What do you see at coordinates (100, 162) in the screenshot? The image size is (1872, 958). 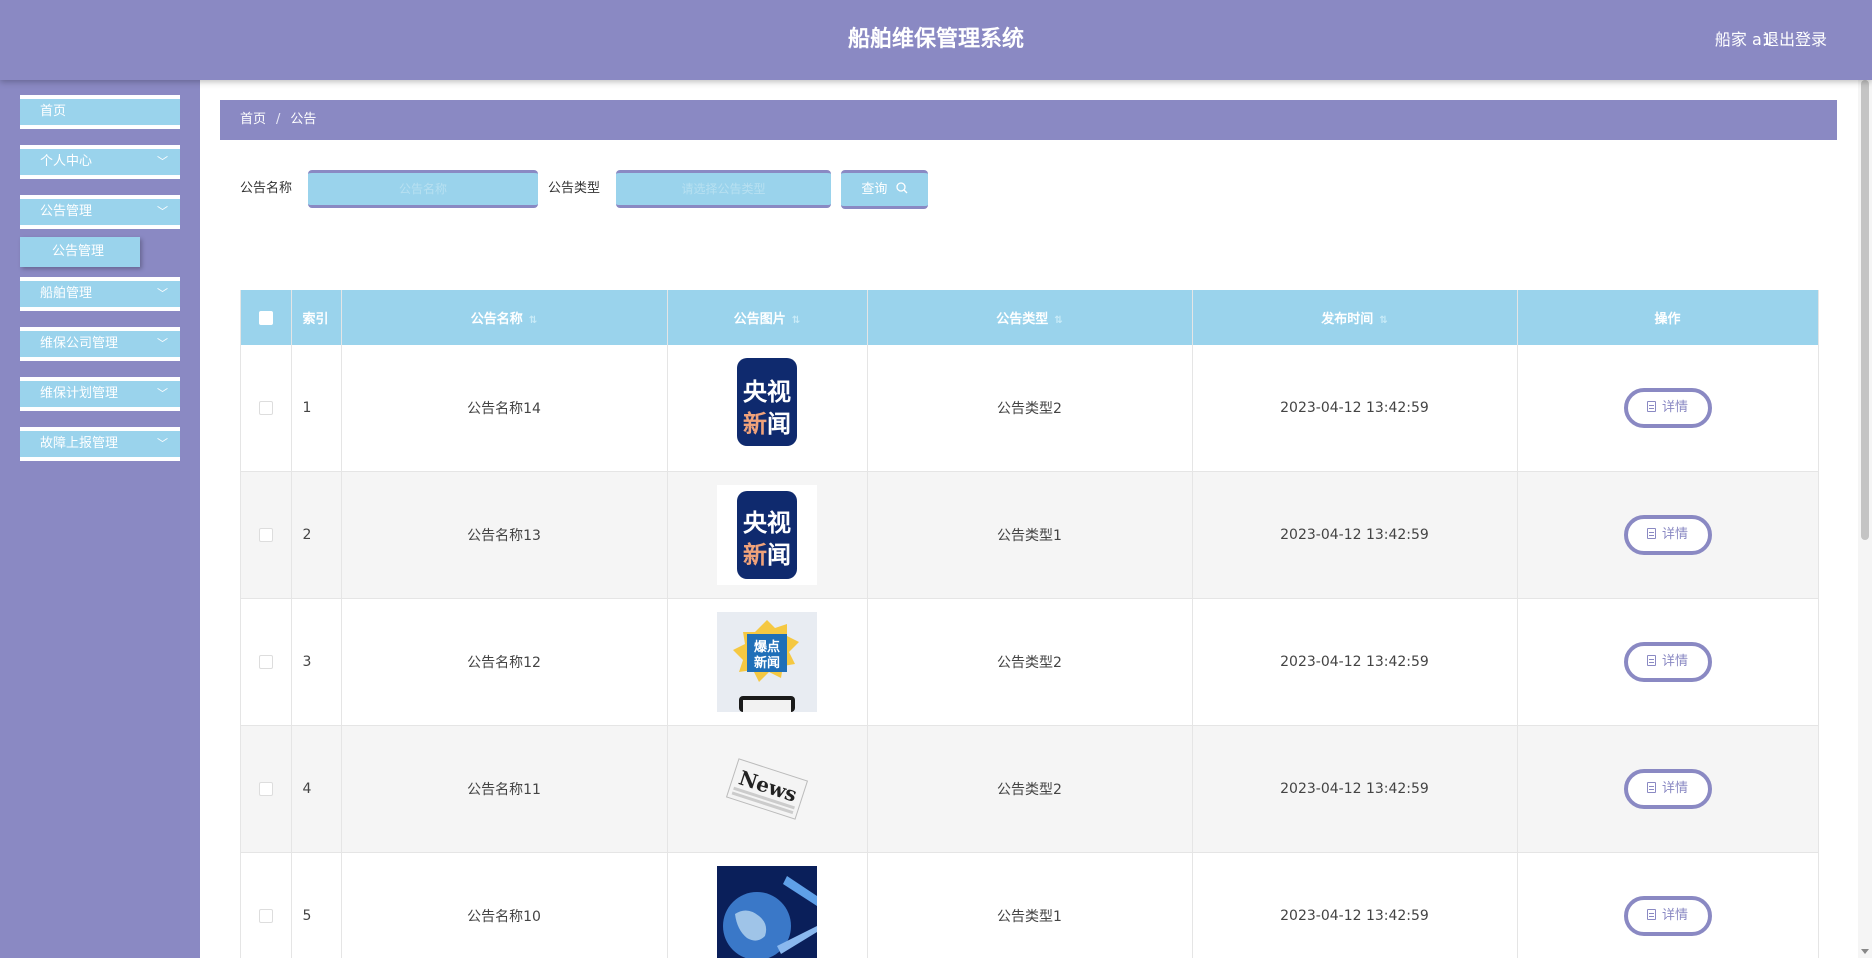 I see `sidebar-item-profile: 个人中心 ﹀` at bounding box center [100, 162].